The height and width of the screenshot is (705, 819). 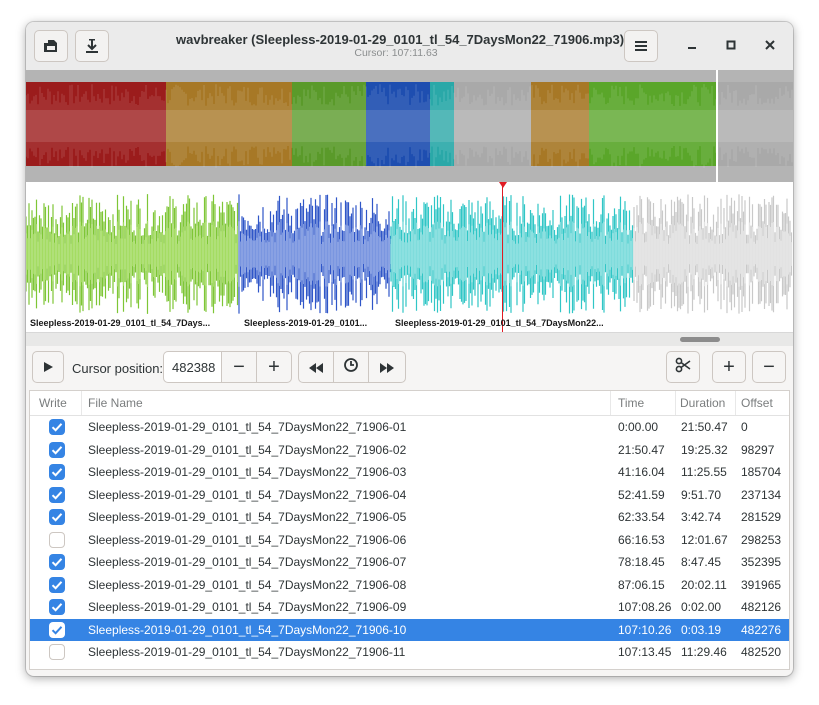 I want to click on duration-cell: 11:29.46, so click(x=704, y=652).